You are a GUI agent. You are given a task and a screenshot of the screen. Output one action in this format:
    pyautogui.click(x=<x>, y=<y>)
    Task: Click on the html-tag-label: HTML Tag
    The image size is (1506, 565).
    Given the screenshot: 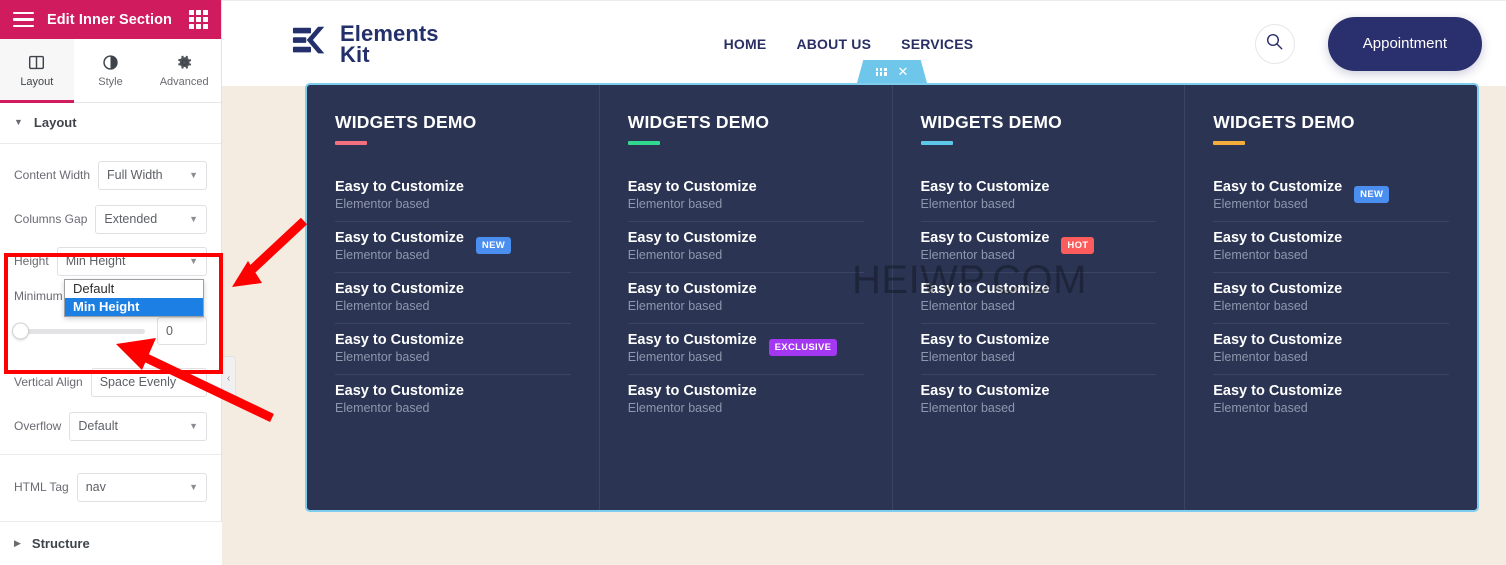 What is the action you would take?
    pyautogui.click(x=41, y=487)
    